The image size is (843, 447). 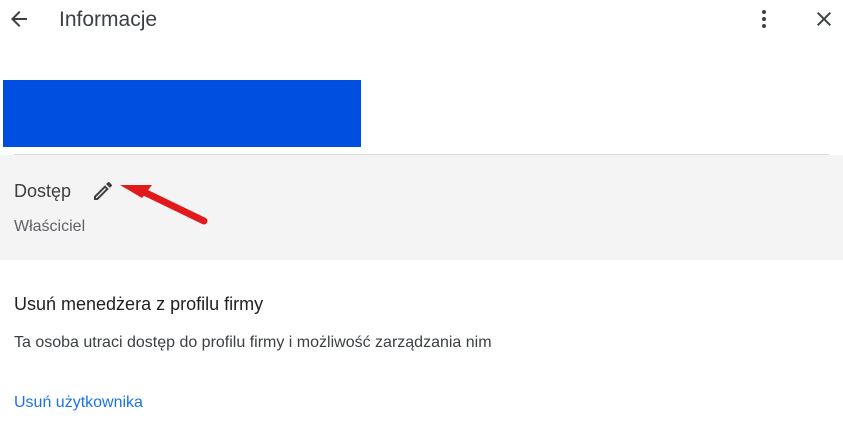 I want to click on access-role-value: Właściciel, so click(x=50, y=226).